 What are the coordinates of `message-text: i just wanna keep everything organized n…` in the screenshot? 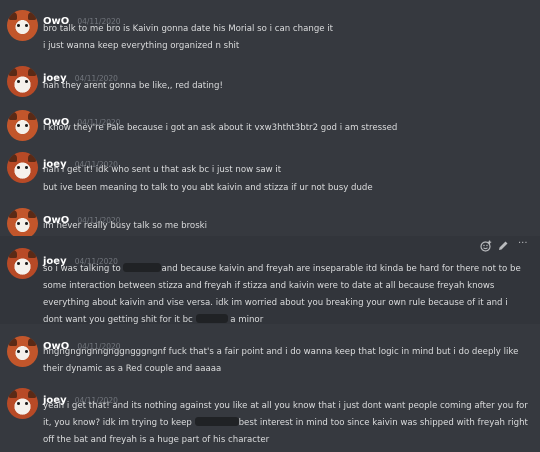 It's located at (141, 46).